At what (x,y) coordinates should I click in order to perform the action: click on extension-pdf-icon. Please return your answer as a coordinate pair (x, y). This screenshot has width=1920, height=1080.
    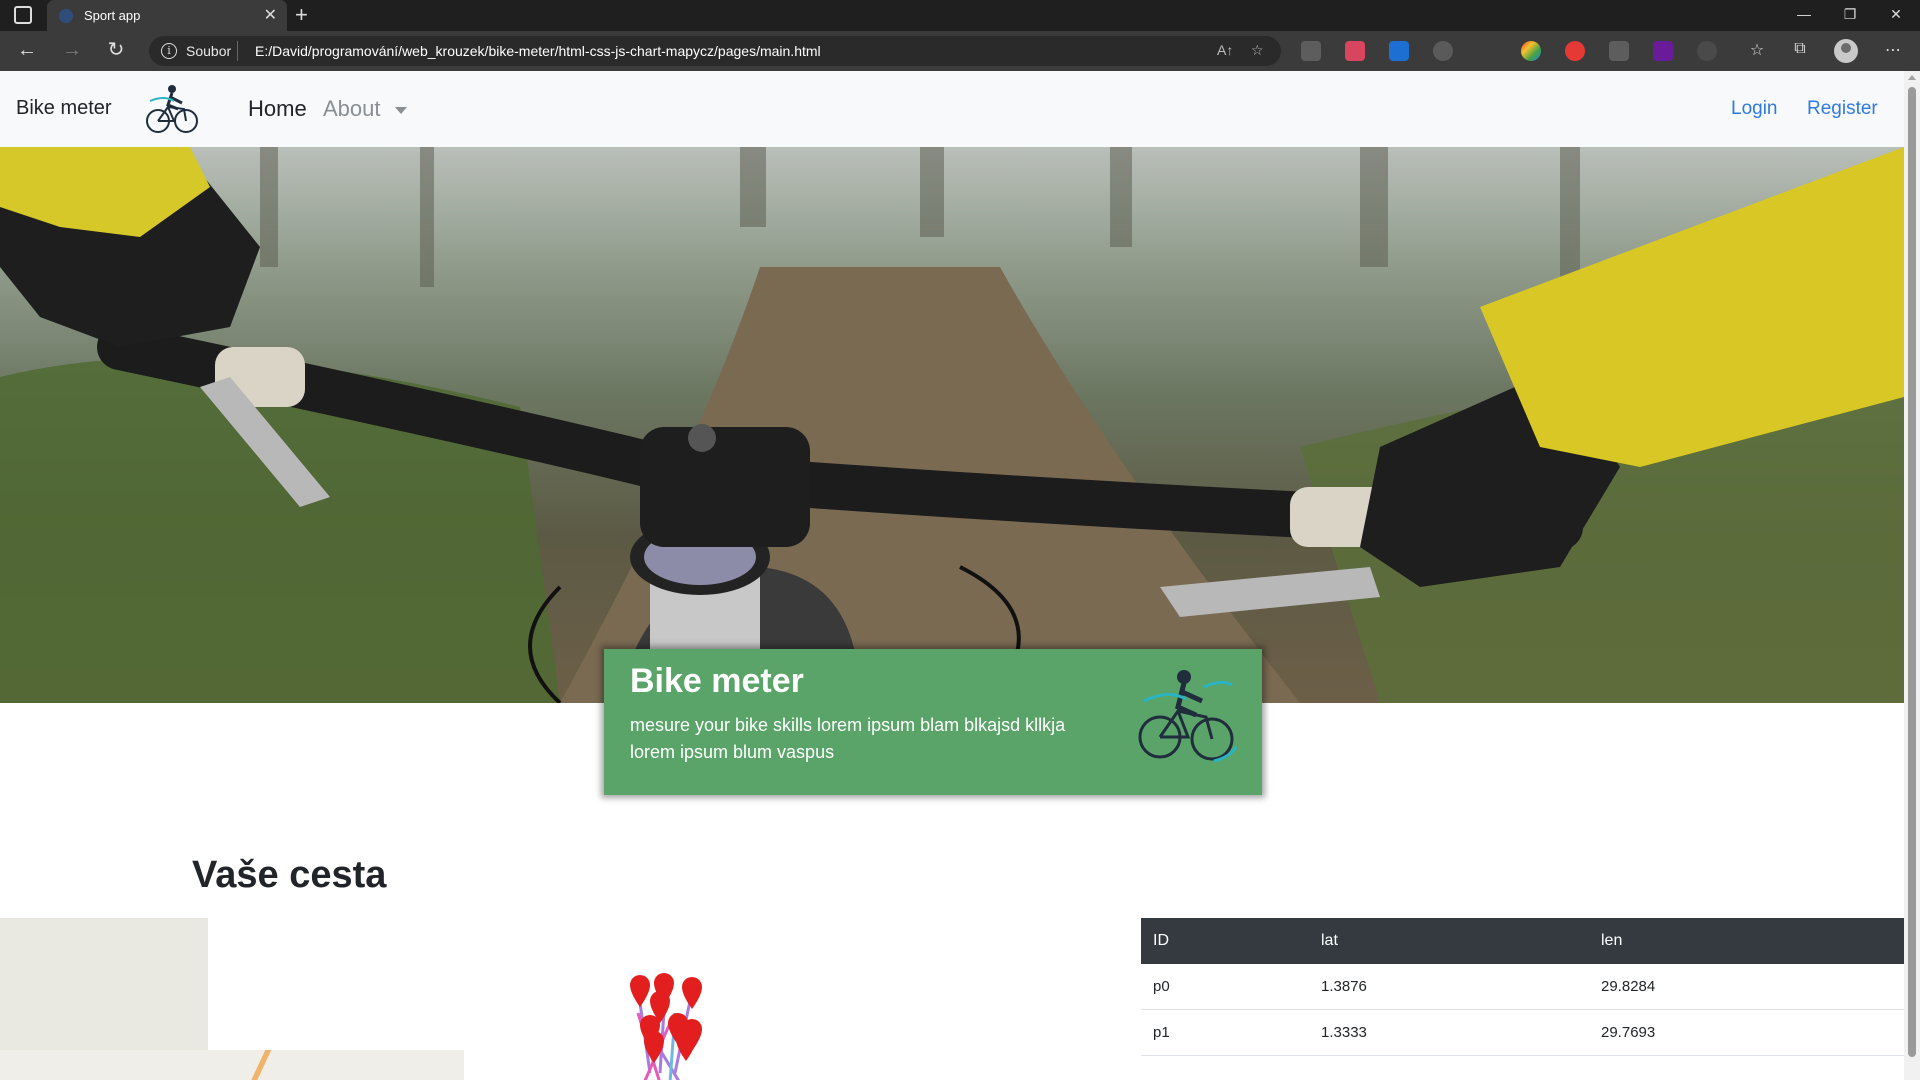
    Looking at the image, I should click on (1355, 51).